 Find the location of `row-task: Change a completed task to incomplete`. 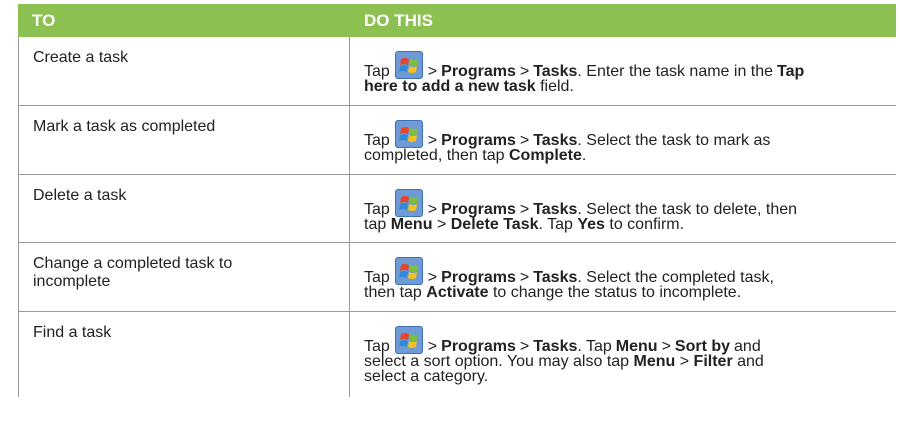

row-task: Change a completed task to incomplete is located at coordinates (184, 277).